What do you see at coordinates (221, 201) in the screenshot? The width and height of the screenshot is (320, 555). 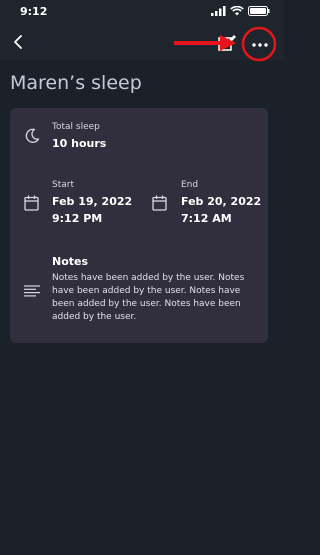 I see `end-date: Feb 20, 2022` at bounding box center [221, 201].